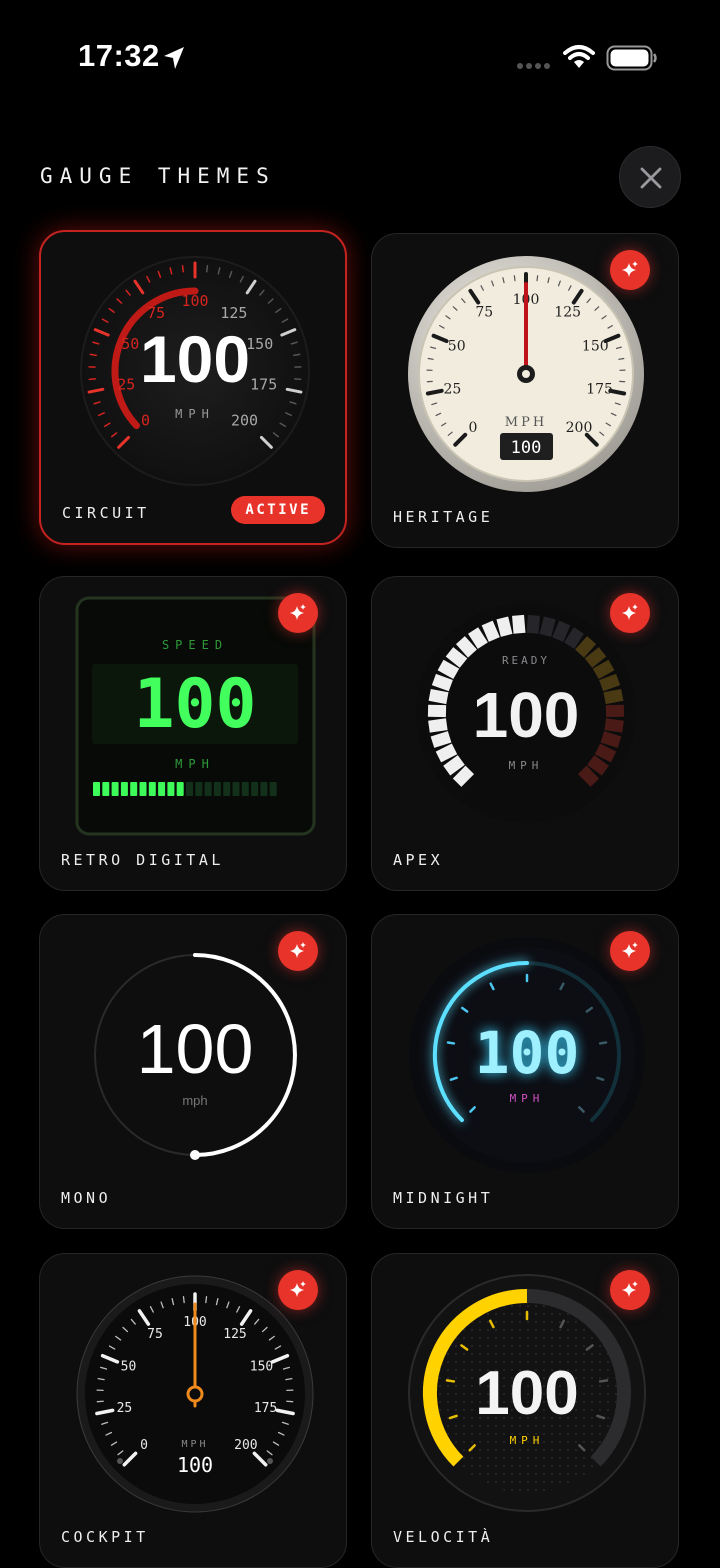  I want to click on gauge-tick-label: 100, so click(194, 301).